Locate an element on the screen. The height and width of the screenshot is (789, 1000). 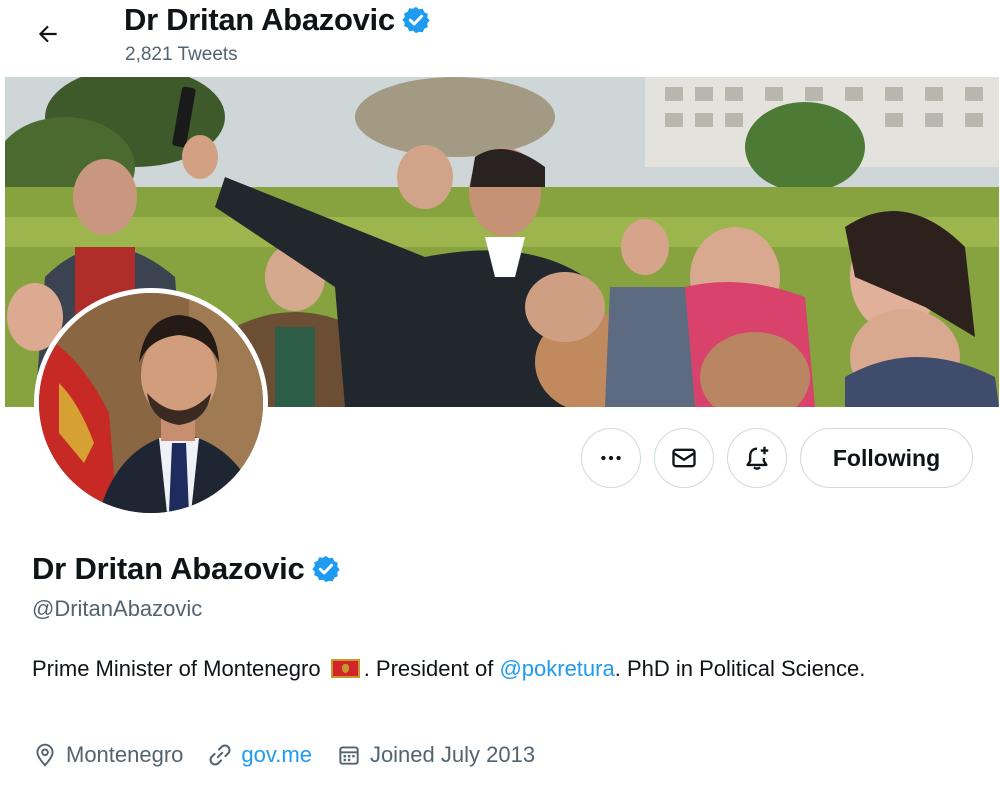
header-name: Dr Dritan Abazovic is located at coordinates (259, 19).